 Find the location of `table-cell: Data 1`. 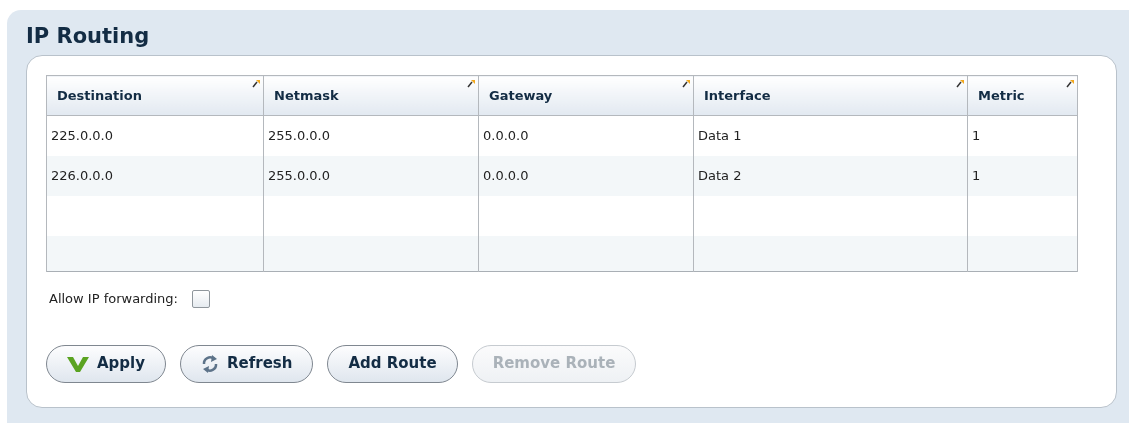

table-cell: Data 1 is located at coordinates (830, 135).